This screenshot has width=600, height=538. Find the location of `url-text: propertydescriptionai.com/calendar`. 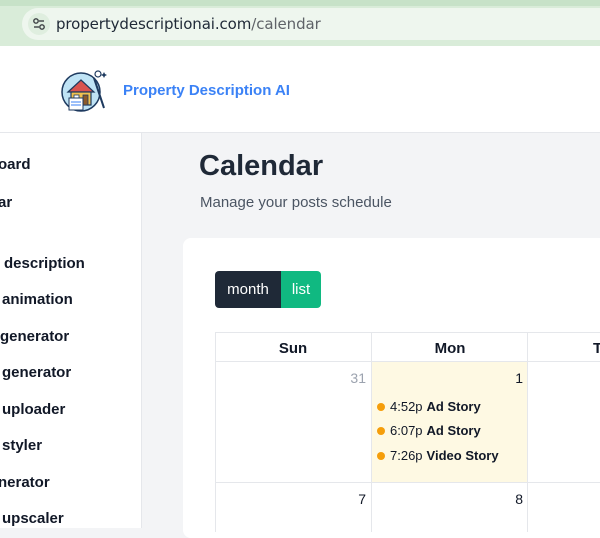

url-text: propertydescriptionai.com/calendar is located at coordinates (188, 24).